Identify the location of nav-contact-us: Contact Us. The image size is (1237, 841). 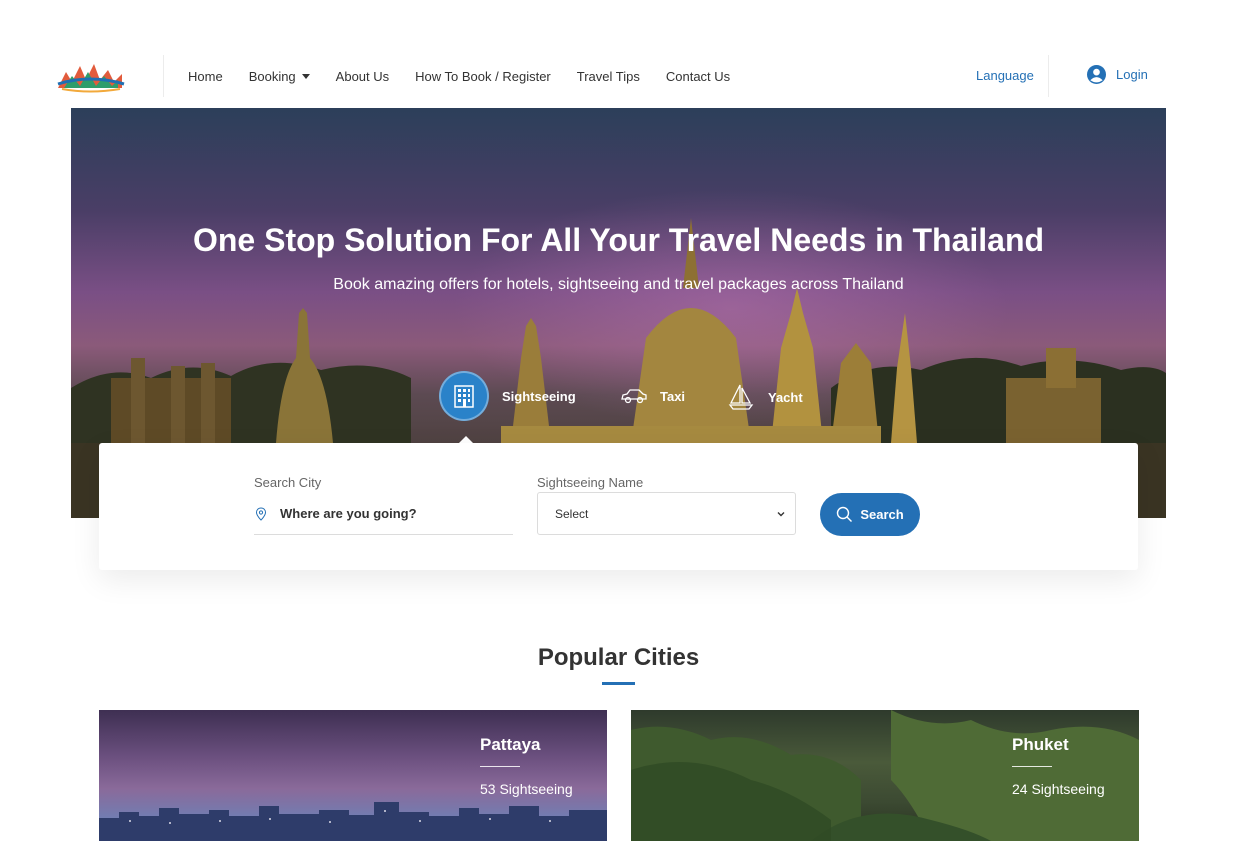
(698, 76).